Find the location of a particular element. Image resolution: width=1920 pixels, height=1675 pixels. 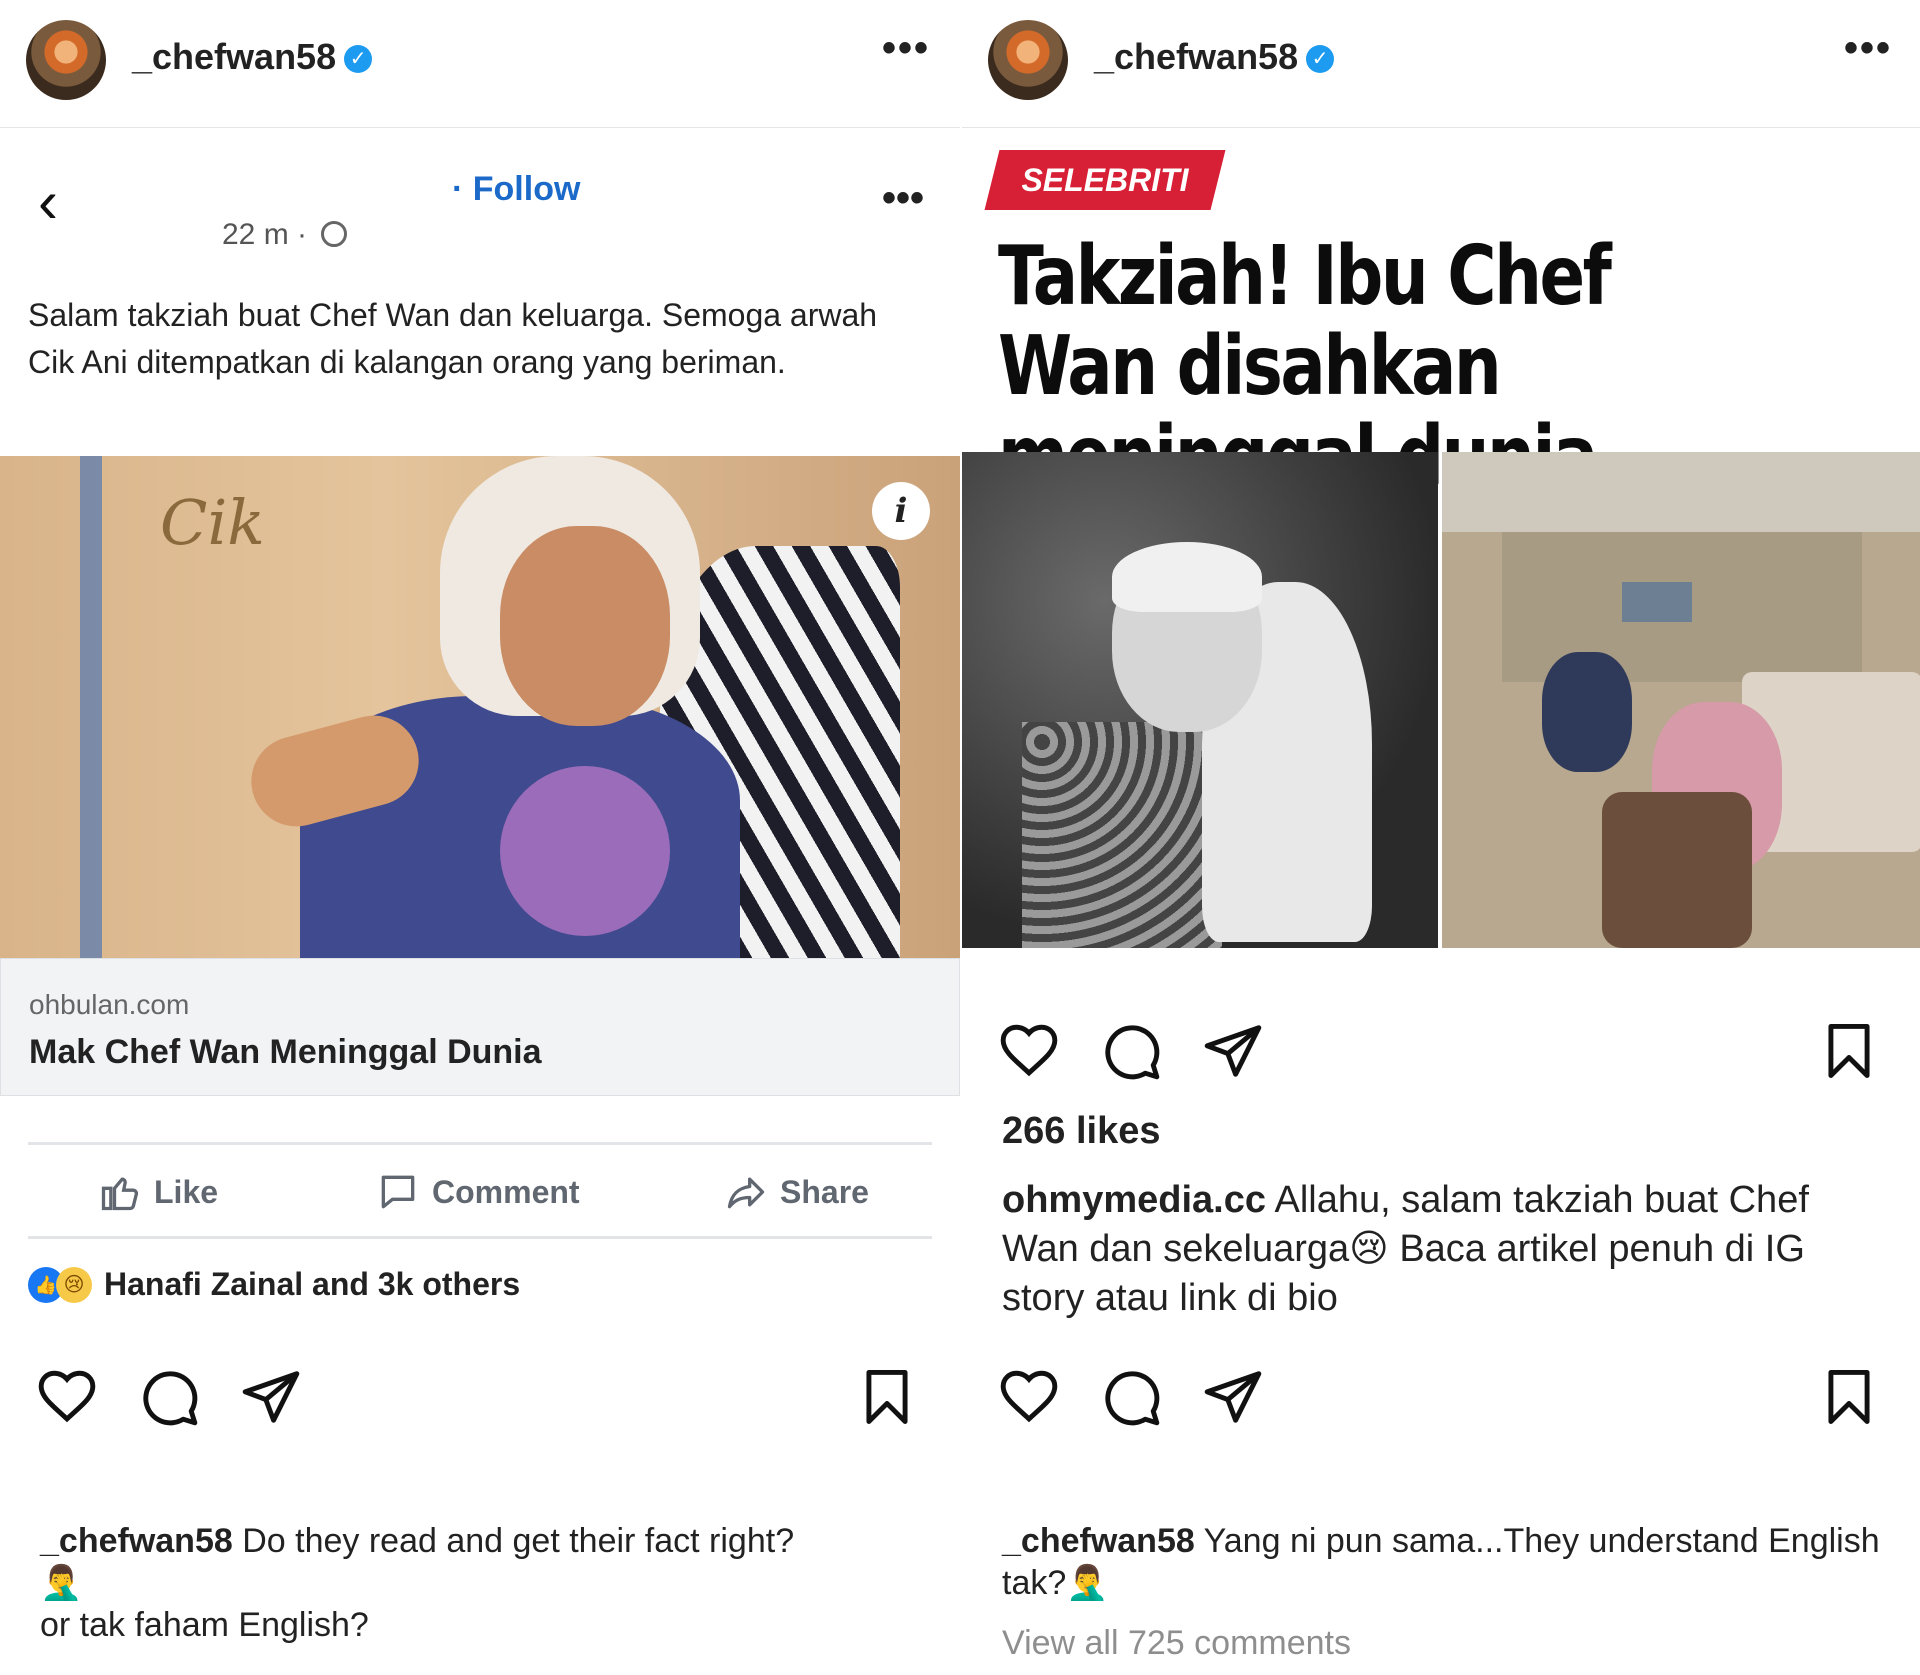

caption-username: ohmymedia.cc is located at coordinates (1134, 1200).